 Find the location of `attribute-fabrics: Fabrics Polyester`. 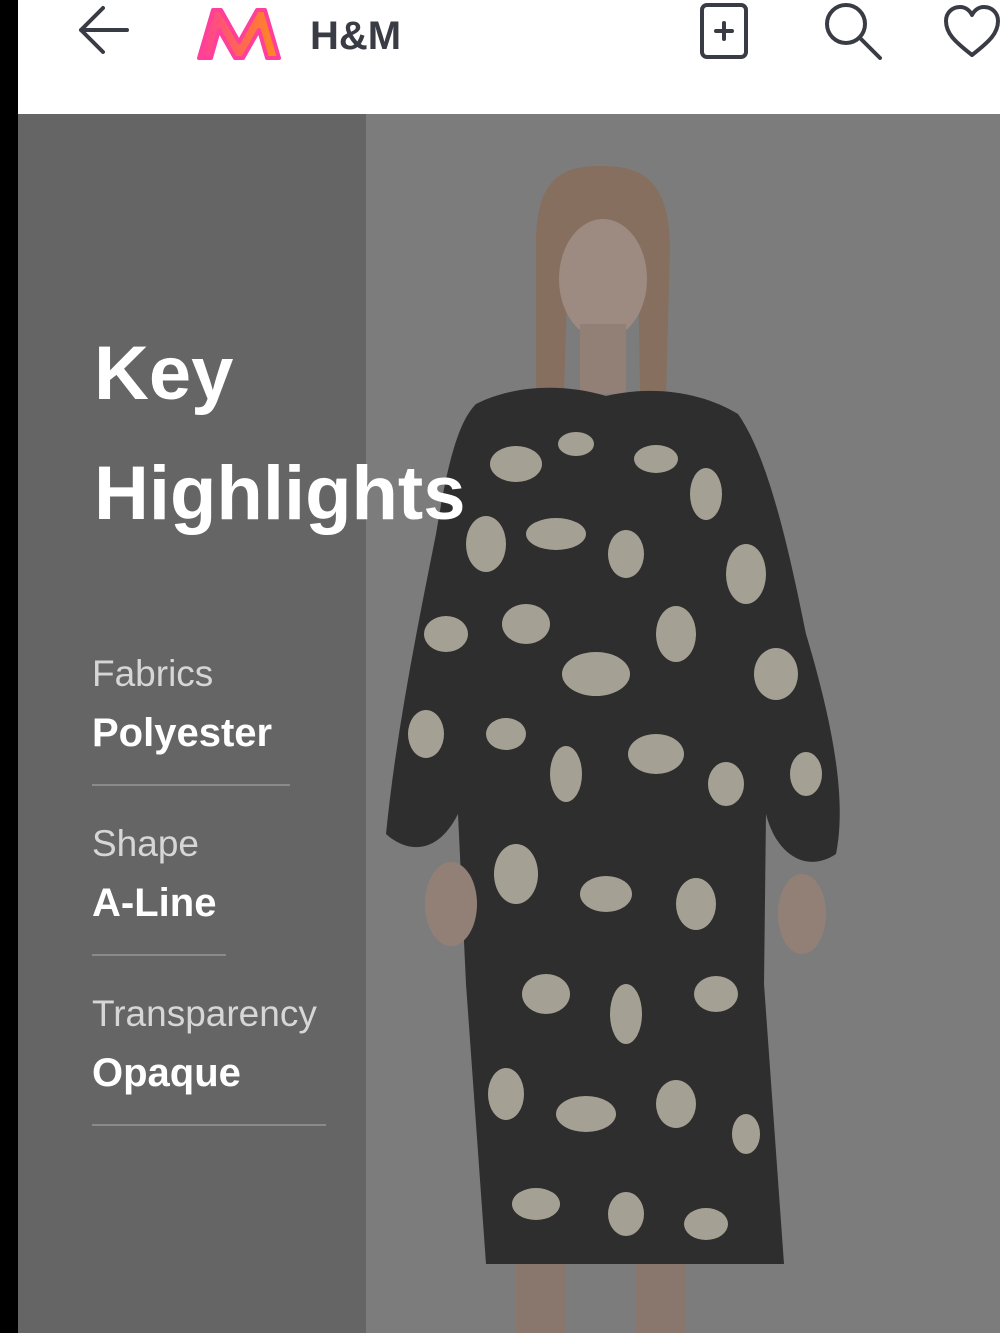

attribute-fabrics: Fabrics Polyester is located at coordinates (212, 719).